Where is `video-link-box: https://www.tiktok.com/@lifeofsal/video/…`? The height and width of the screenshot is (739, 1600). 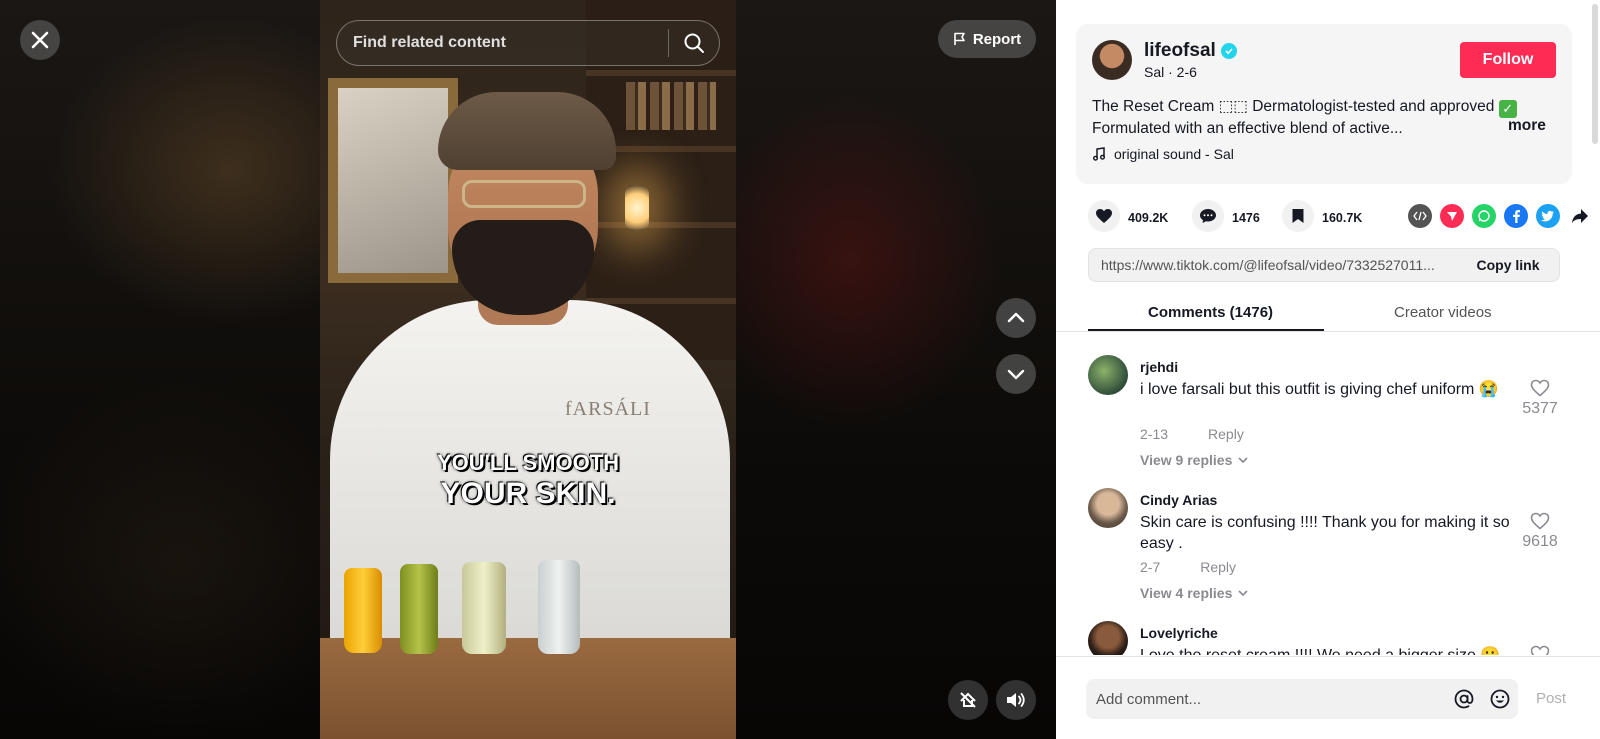 video-link-box: https://www.tiktok.com/@lifeofsal/video/… is located at coordinates (1324, 265).